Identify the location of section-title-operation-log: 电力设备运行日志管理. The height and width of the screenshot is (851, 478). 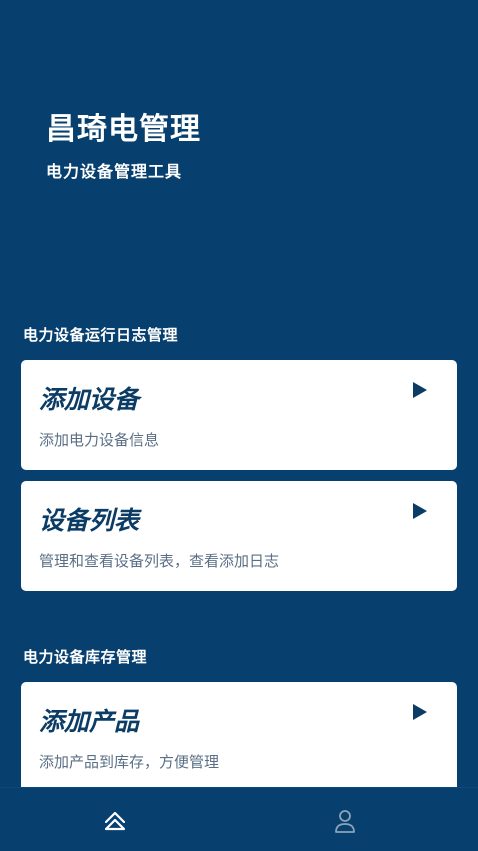
(101, 335).